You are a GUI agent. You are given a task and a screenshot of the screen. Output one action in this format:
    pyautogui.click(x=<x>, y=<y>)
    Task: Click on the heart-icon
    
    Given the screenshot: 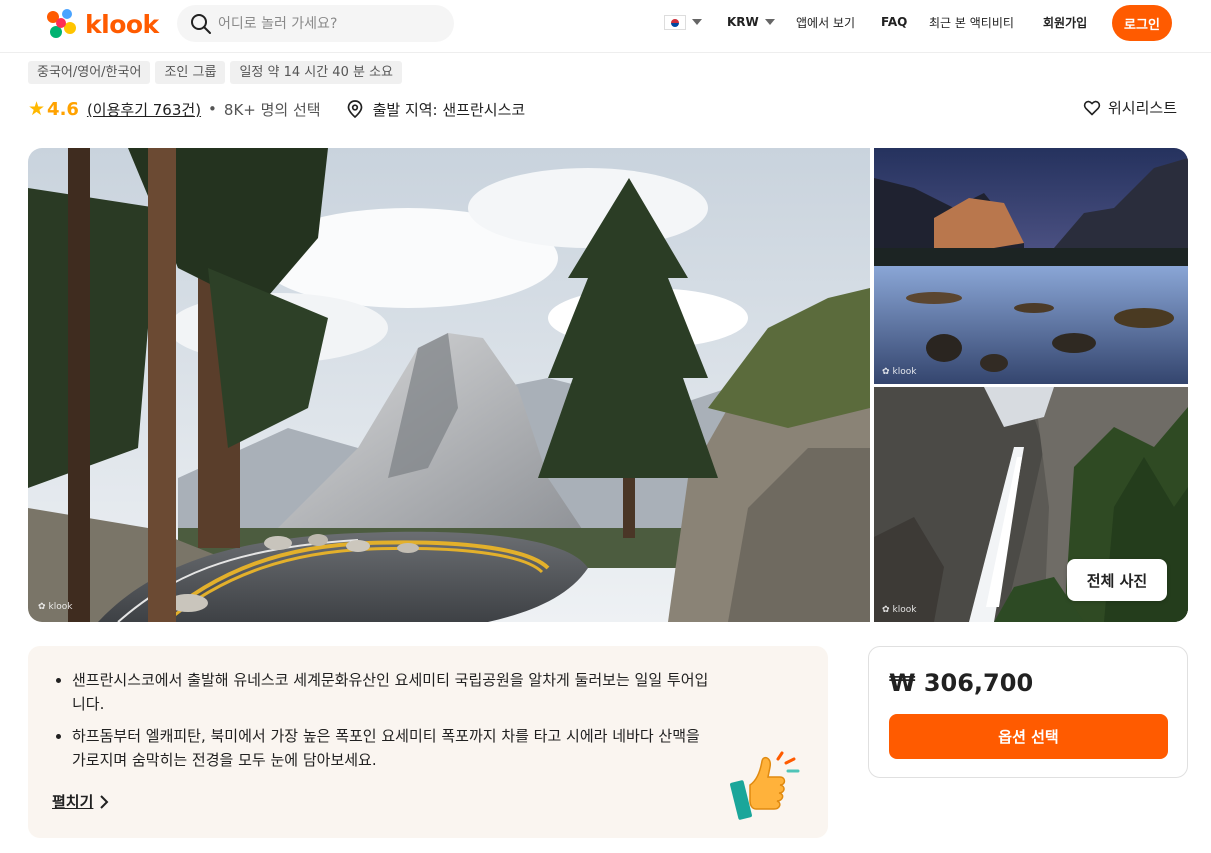 What is the action you would take?
    pyautogui.click(x=1092, y=107)
    